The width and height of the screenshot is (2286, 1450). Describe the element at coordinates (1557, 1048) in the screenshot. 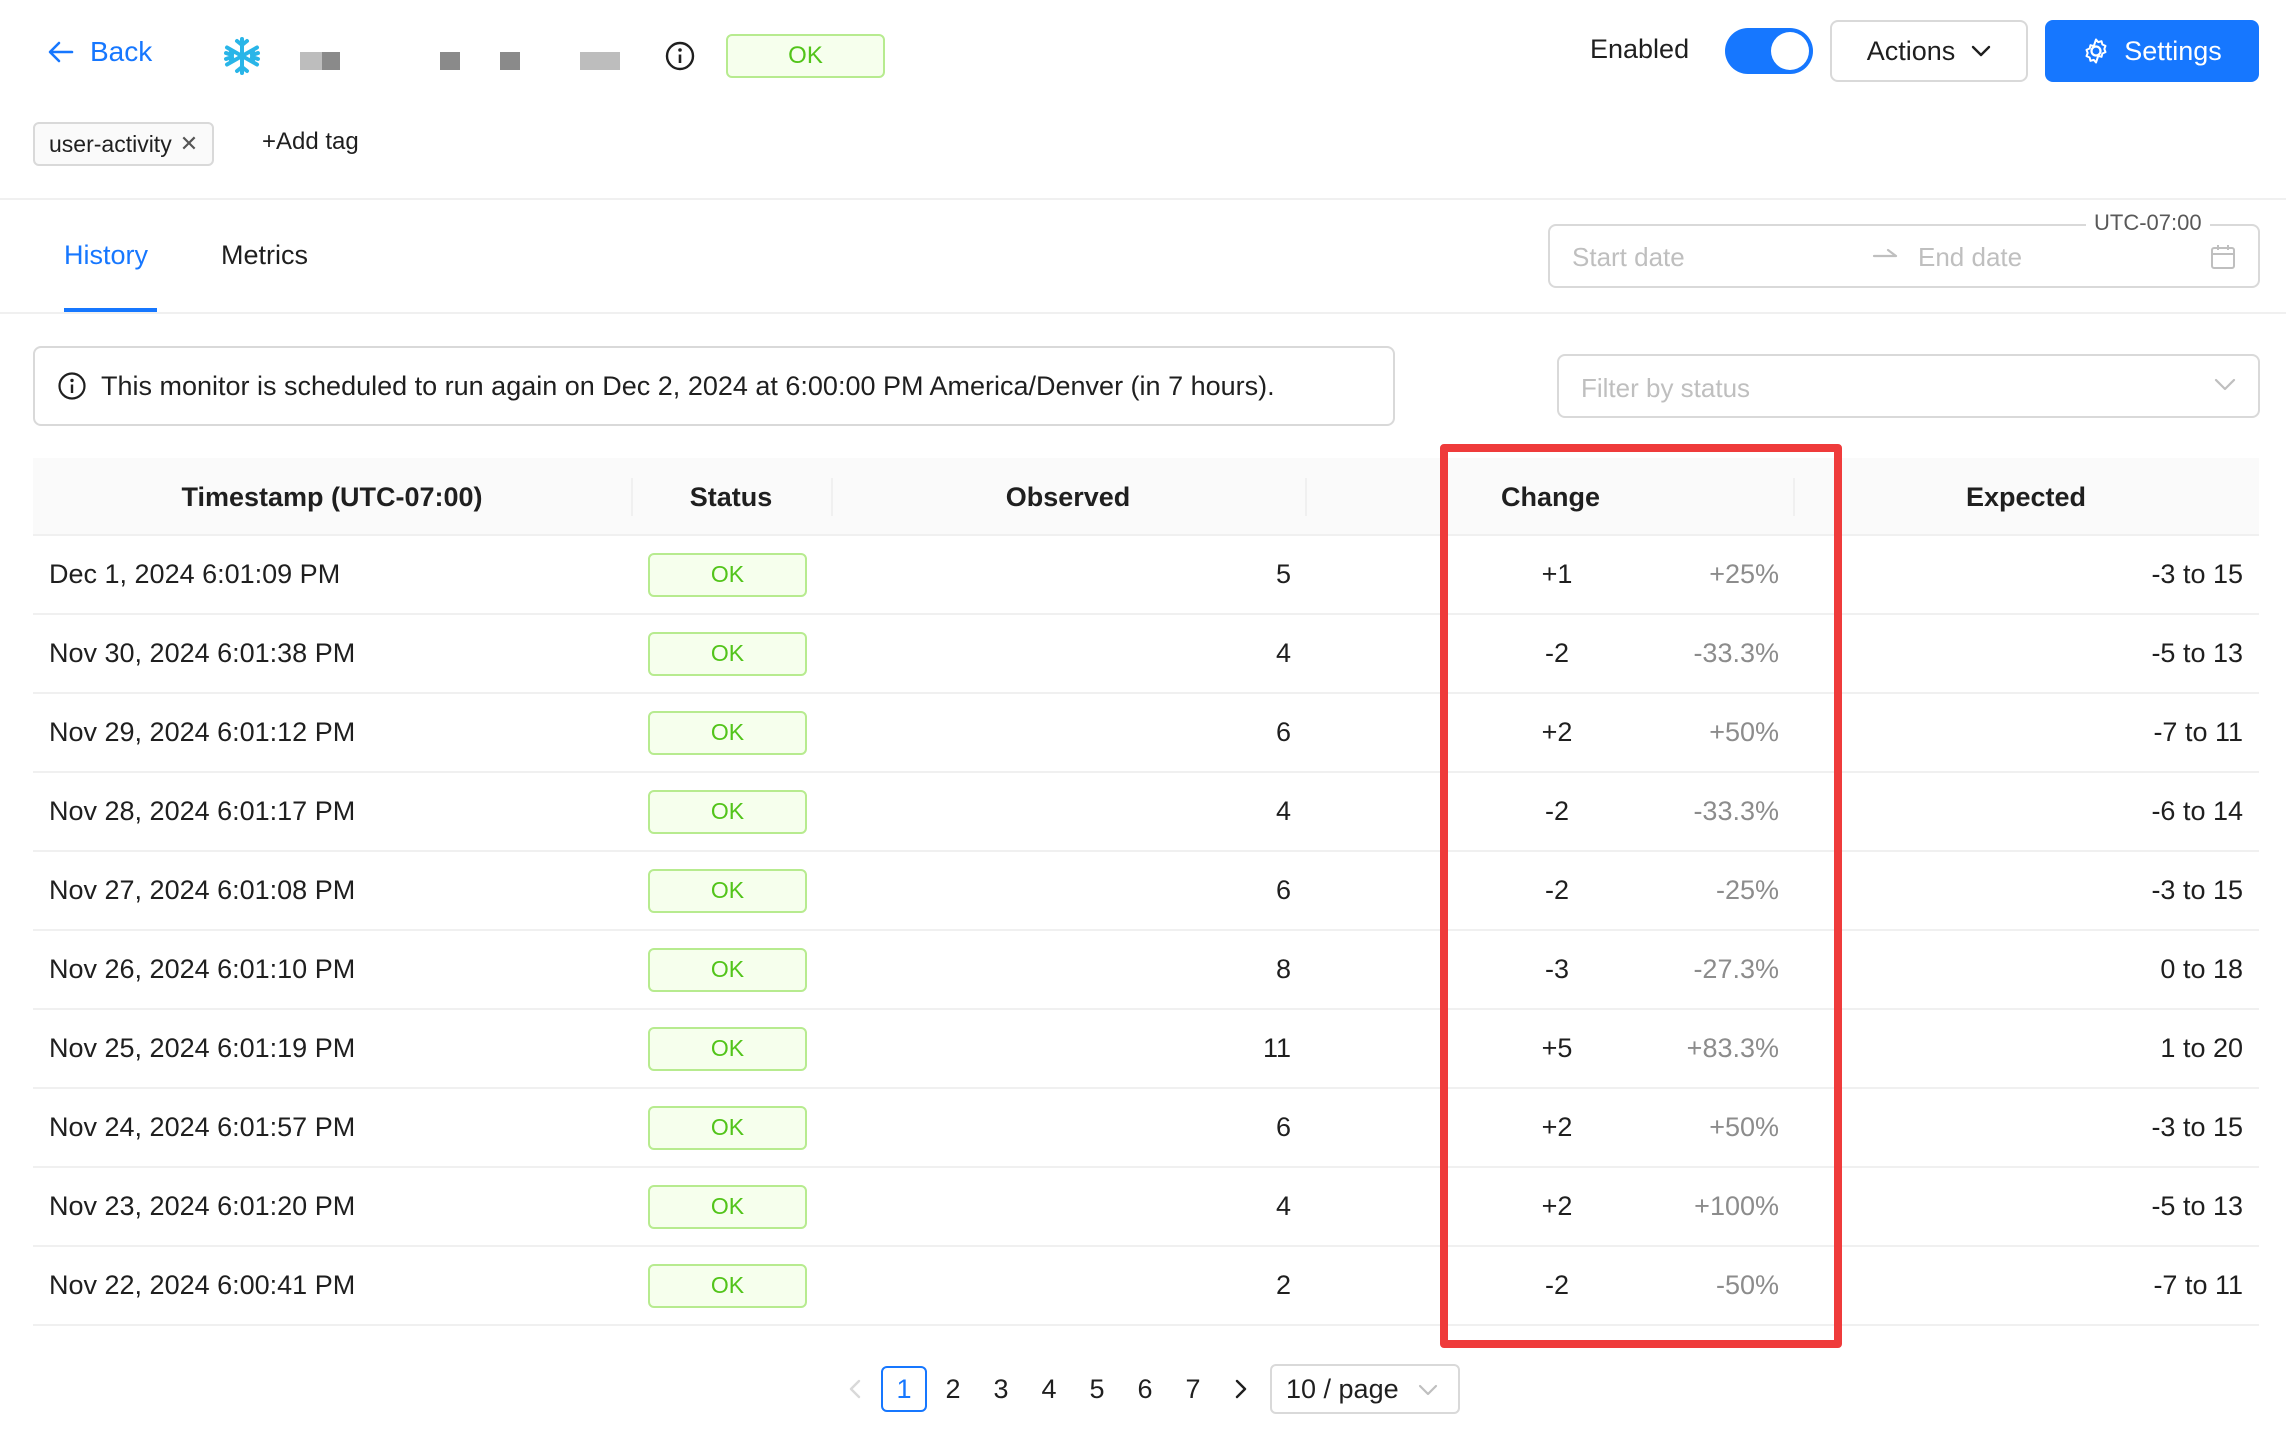

I see `cell-change: +5` at that location.